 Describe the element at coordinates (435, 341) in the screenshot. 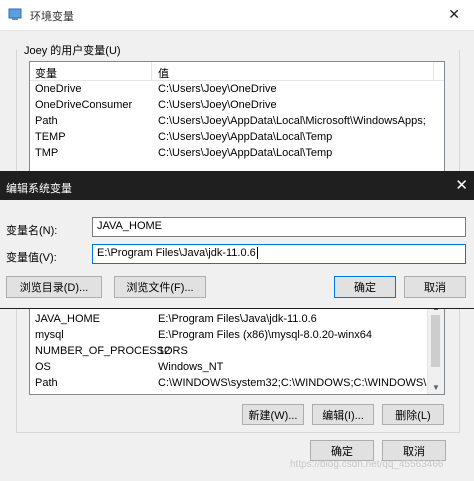

I see `scroll-thumb` at that location.